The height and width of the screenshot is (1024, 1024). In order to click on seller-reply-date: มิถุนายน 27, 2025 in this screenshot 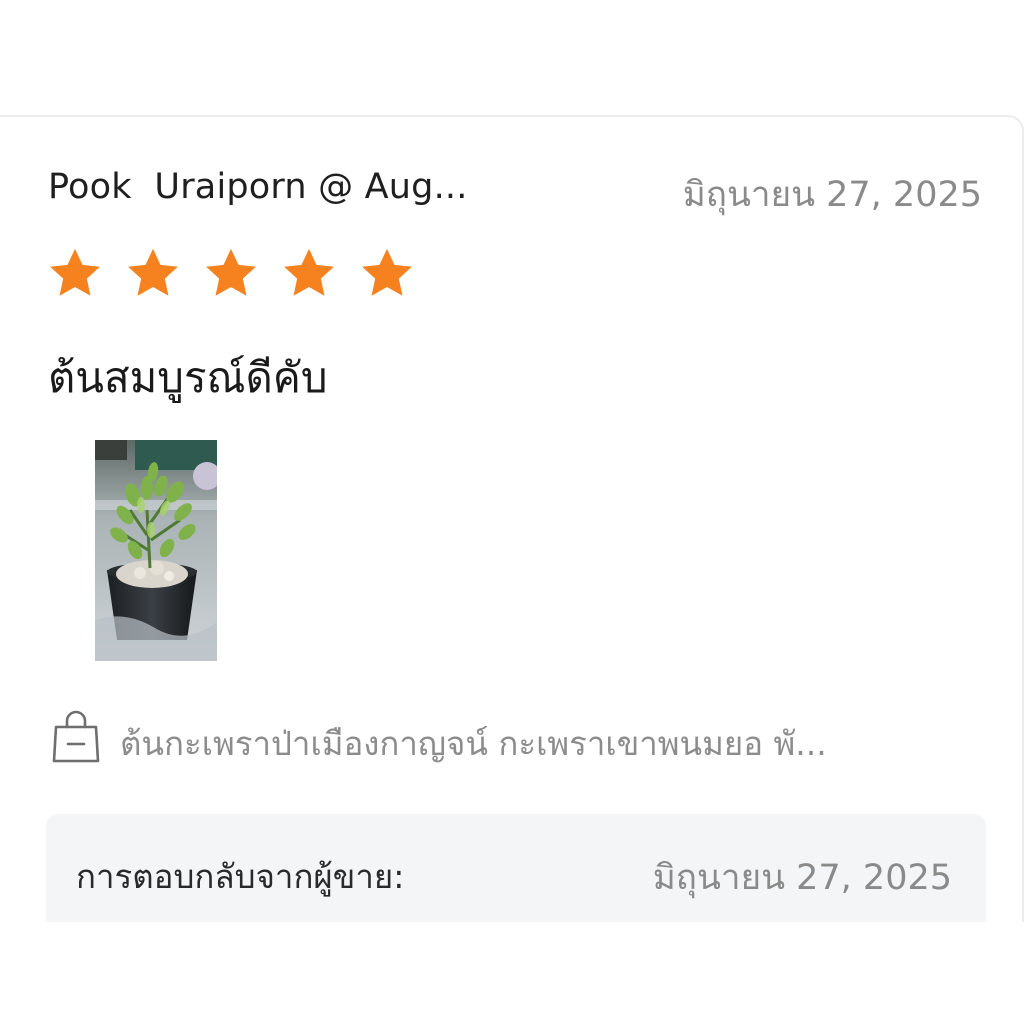, I will do `click(802, 878)`.